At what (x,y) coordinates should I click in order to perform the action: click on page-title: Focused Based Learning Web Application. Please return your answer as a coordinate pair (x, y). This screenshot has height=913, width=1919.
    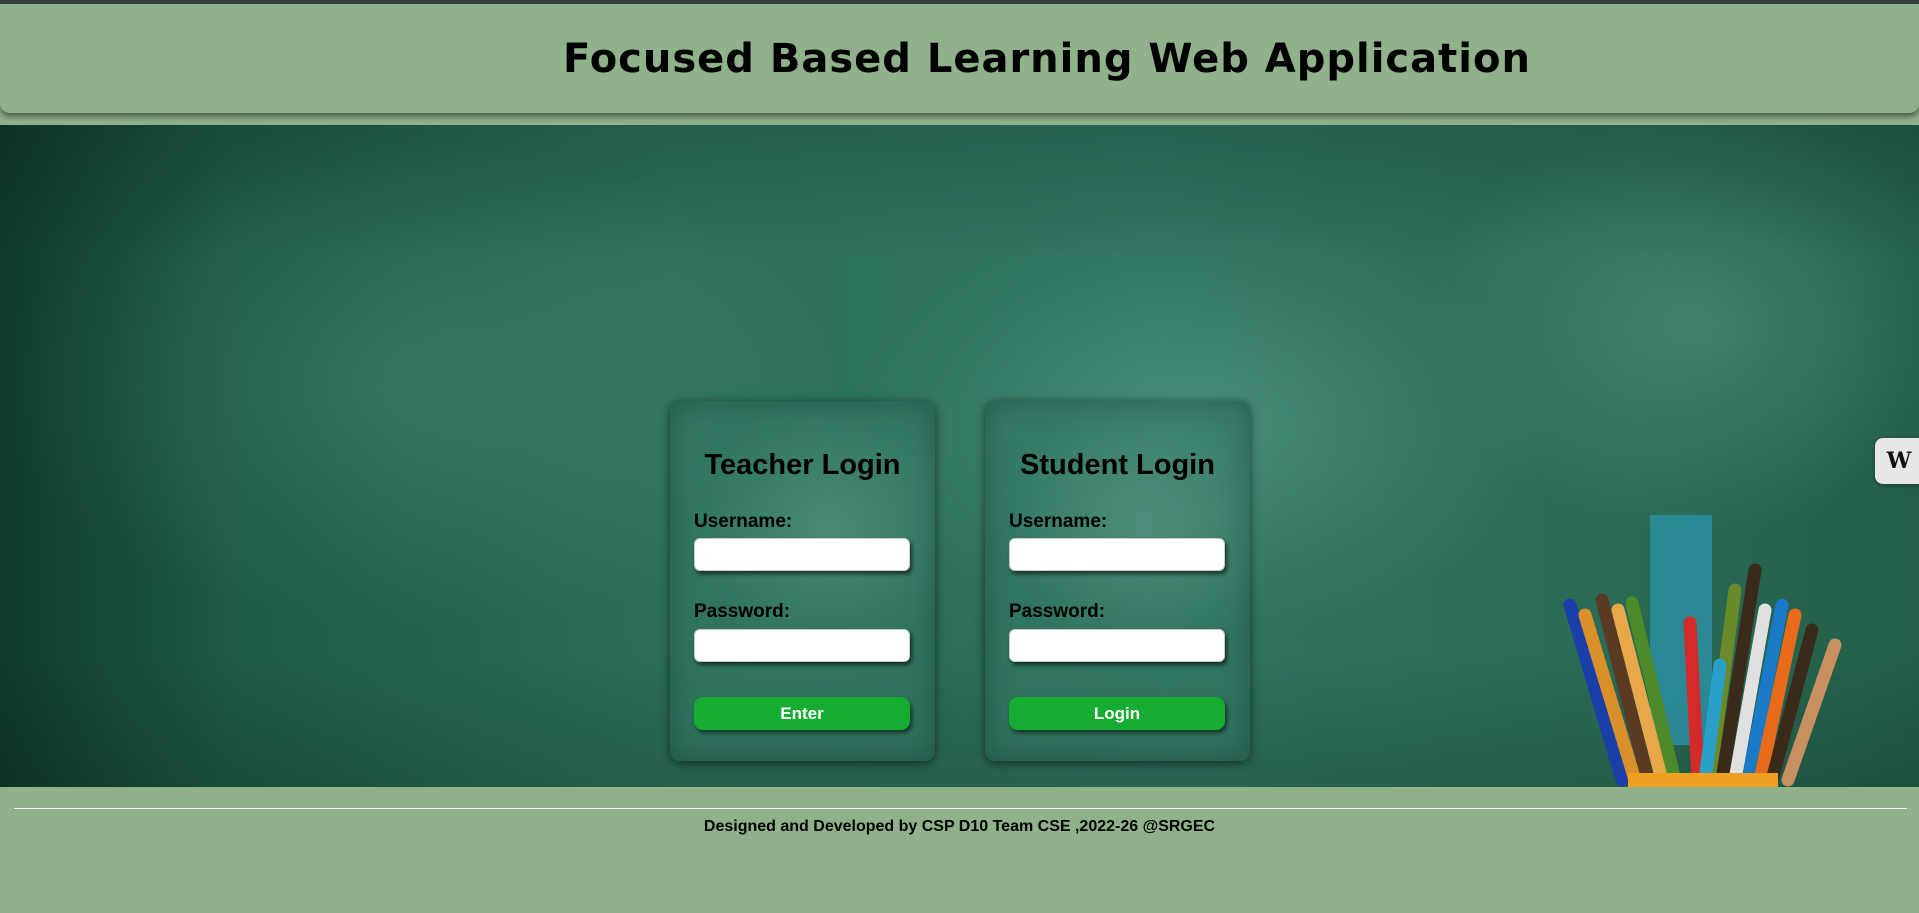
    Looking at the image, I should click on (1047, 59).